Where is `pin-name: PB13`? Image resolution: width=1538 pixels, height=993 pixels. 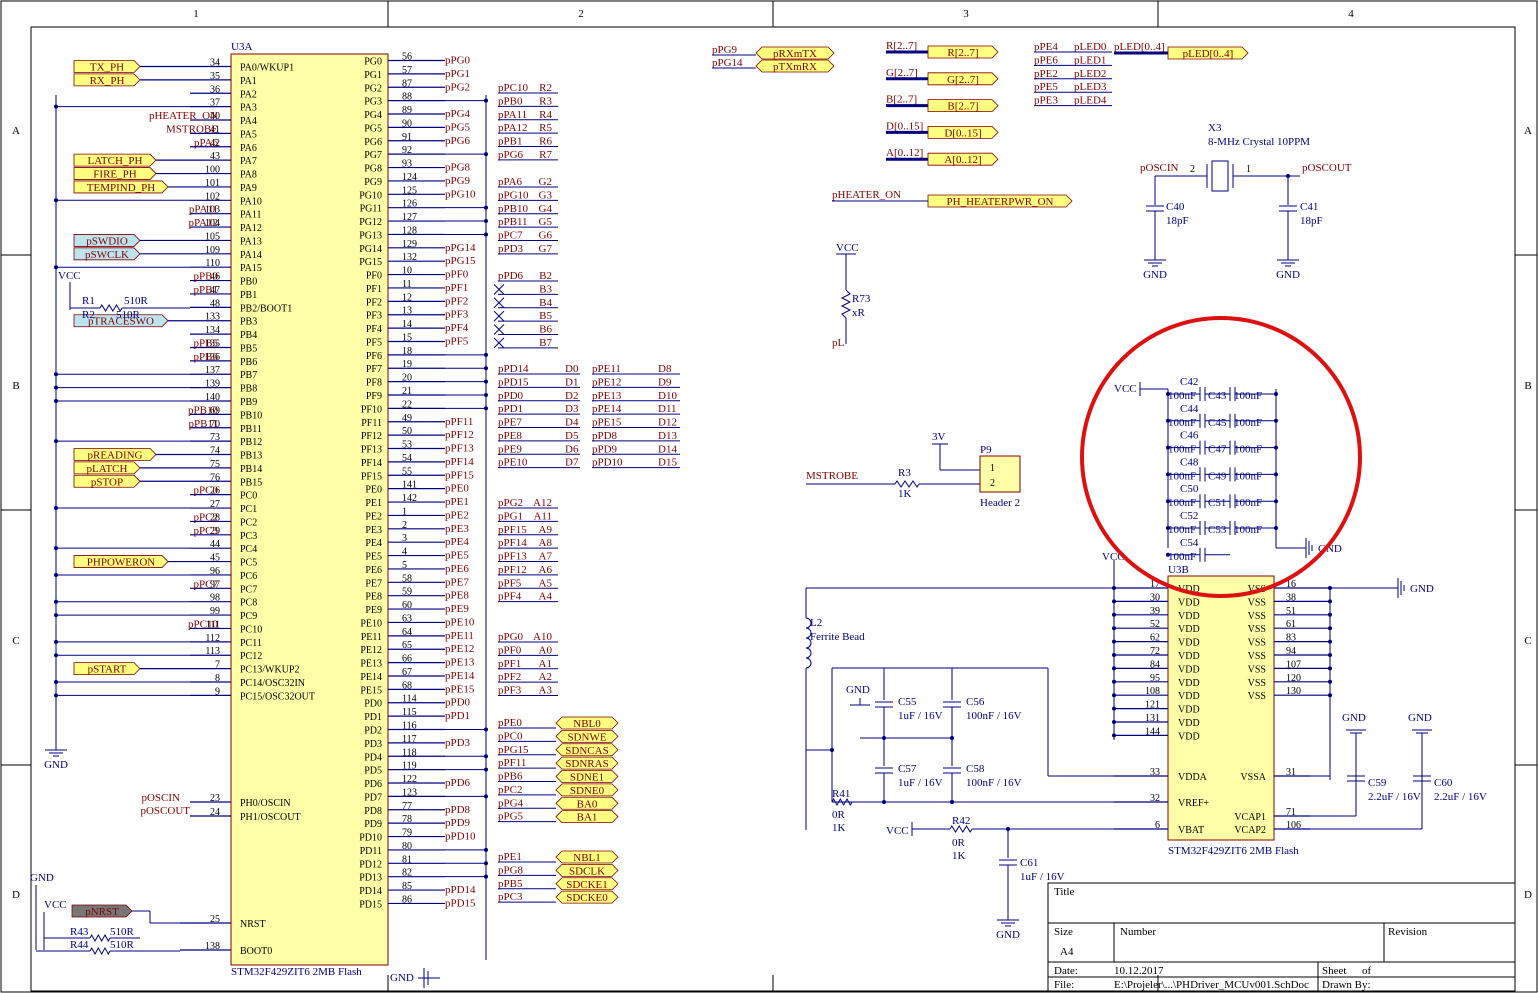
pin-name: PB13 is located at coordinates (251, 456).